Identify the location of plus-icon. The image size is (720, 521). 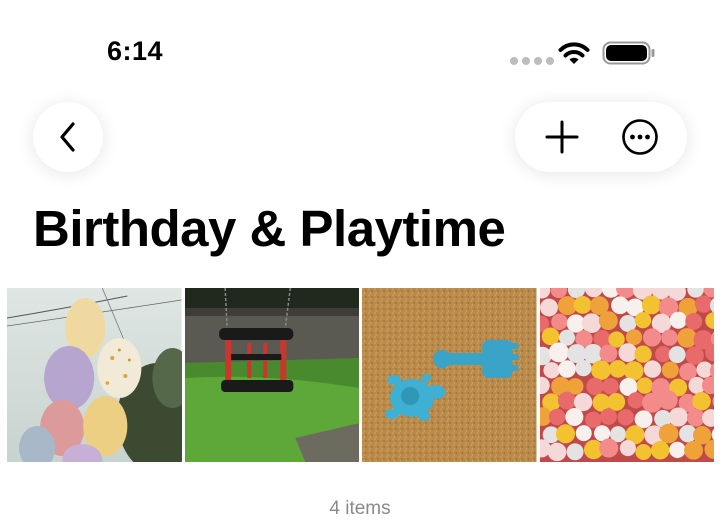
(562, 137).